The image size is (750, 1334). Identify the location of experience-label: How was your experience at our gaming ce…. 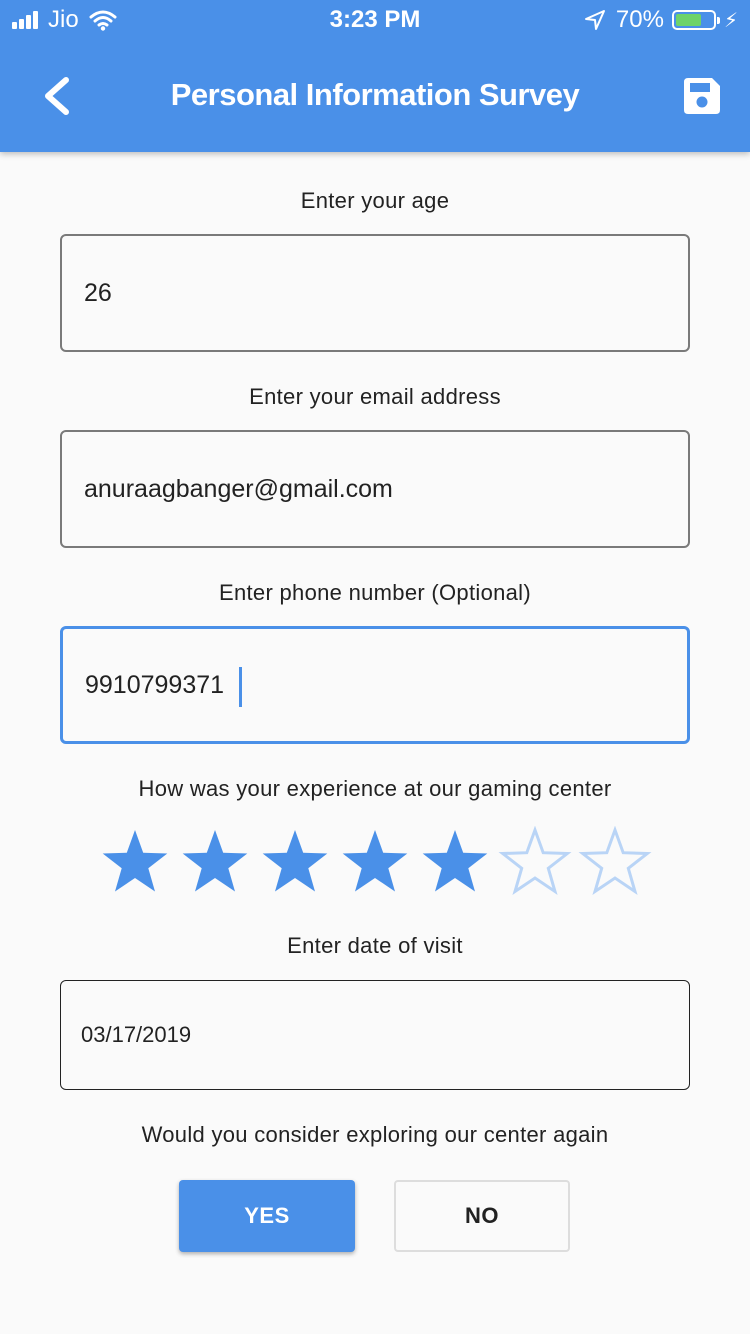
(375, 788).